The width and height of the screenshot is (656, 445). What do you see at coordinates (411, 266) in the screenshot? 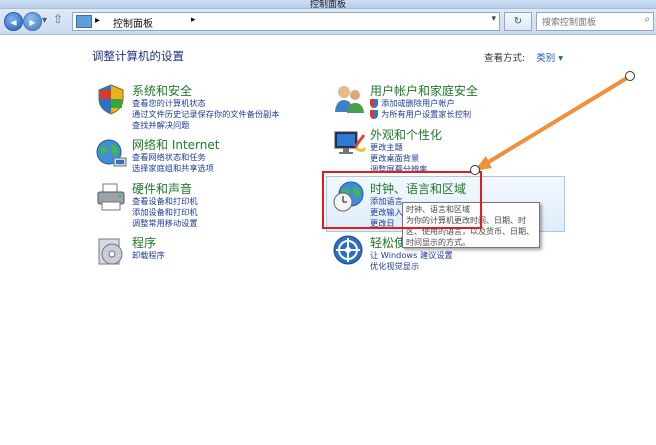
I see `link-optimize-visual-display: 优化视觉显示` at bounding box center [411, 266].